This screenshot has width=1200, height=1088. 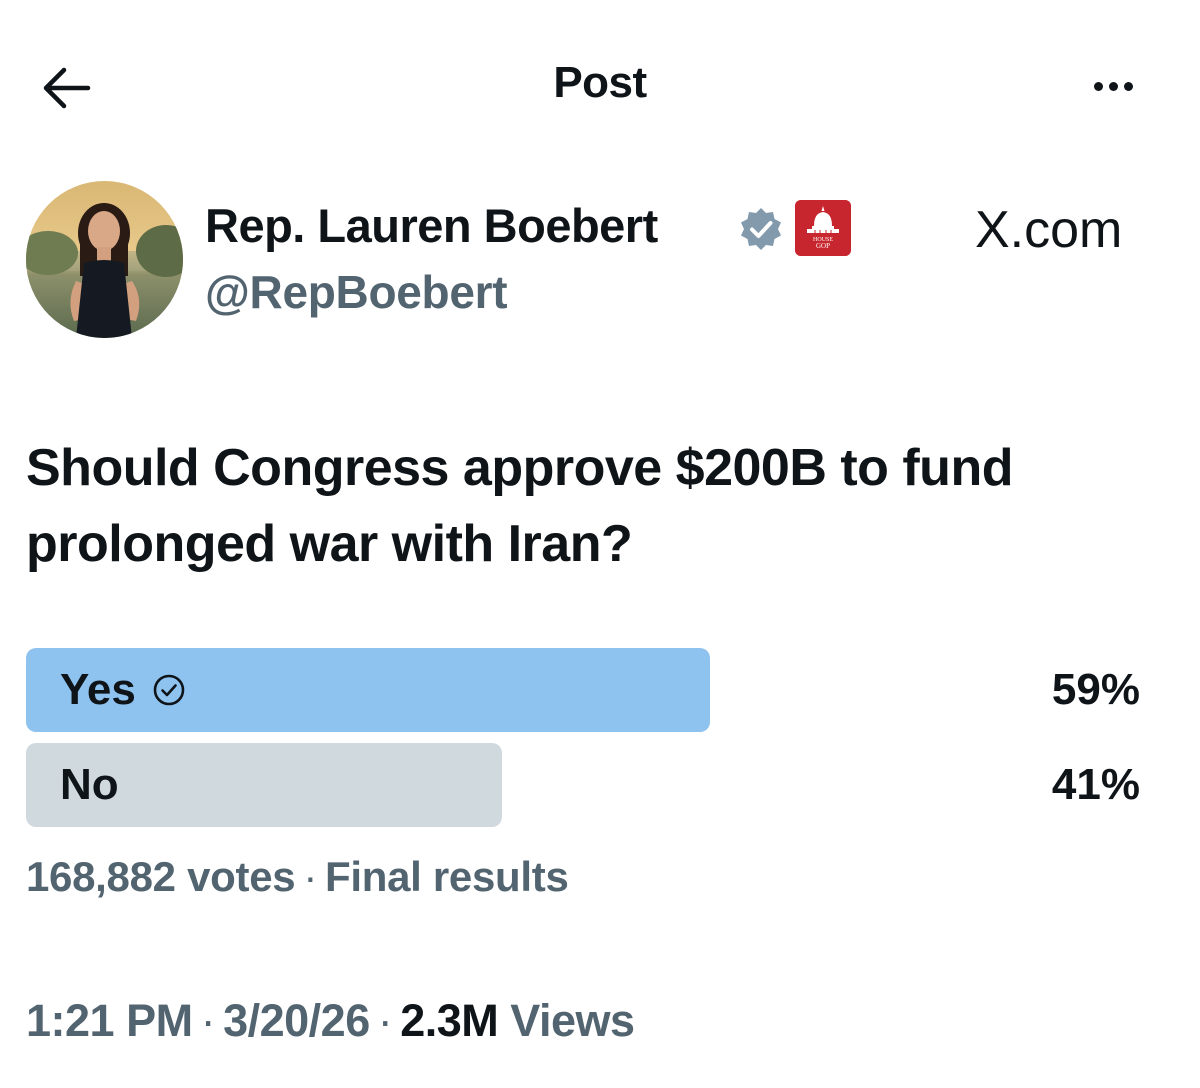 I want to click on poll-status: Final results, so click(x=447, y=876).